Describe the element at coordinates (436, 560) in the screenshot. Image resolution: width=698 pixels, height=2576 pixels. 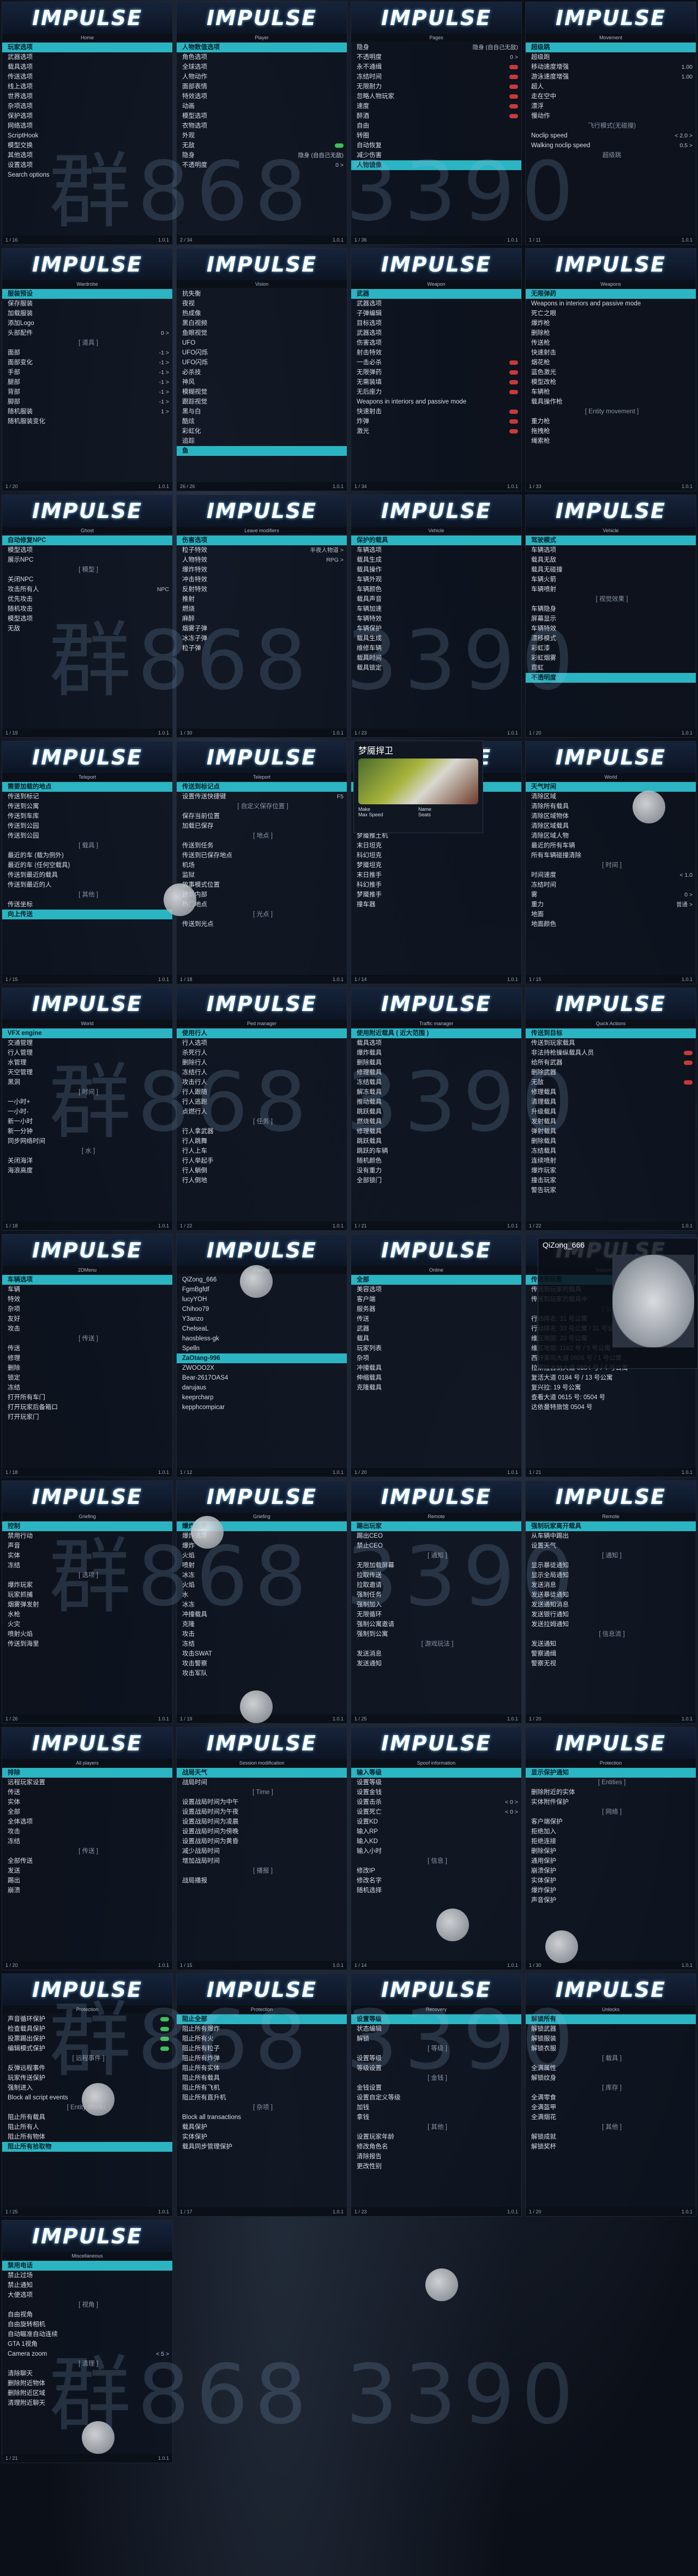
I see `menu-item: 载具生成` at that location.